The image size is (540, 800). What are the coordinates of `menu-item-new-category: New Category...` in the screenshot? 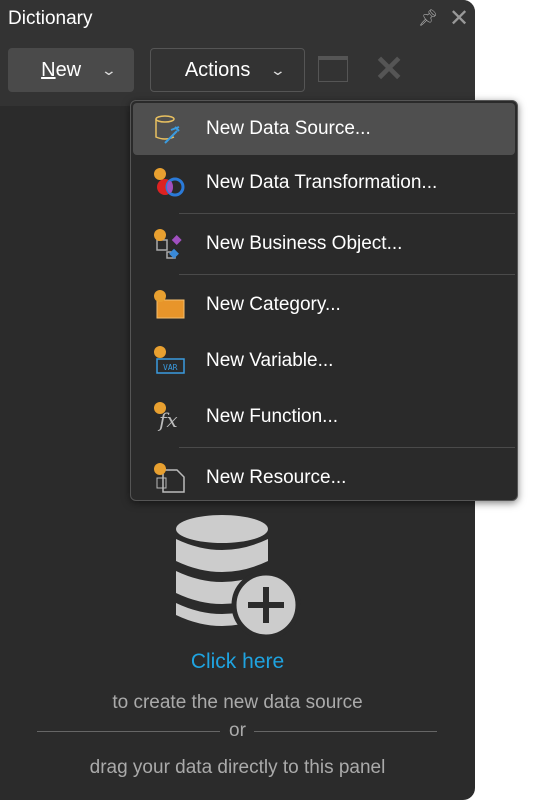 It's located at (324, 305).